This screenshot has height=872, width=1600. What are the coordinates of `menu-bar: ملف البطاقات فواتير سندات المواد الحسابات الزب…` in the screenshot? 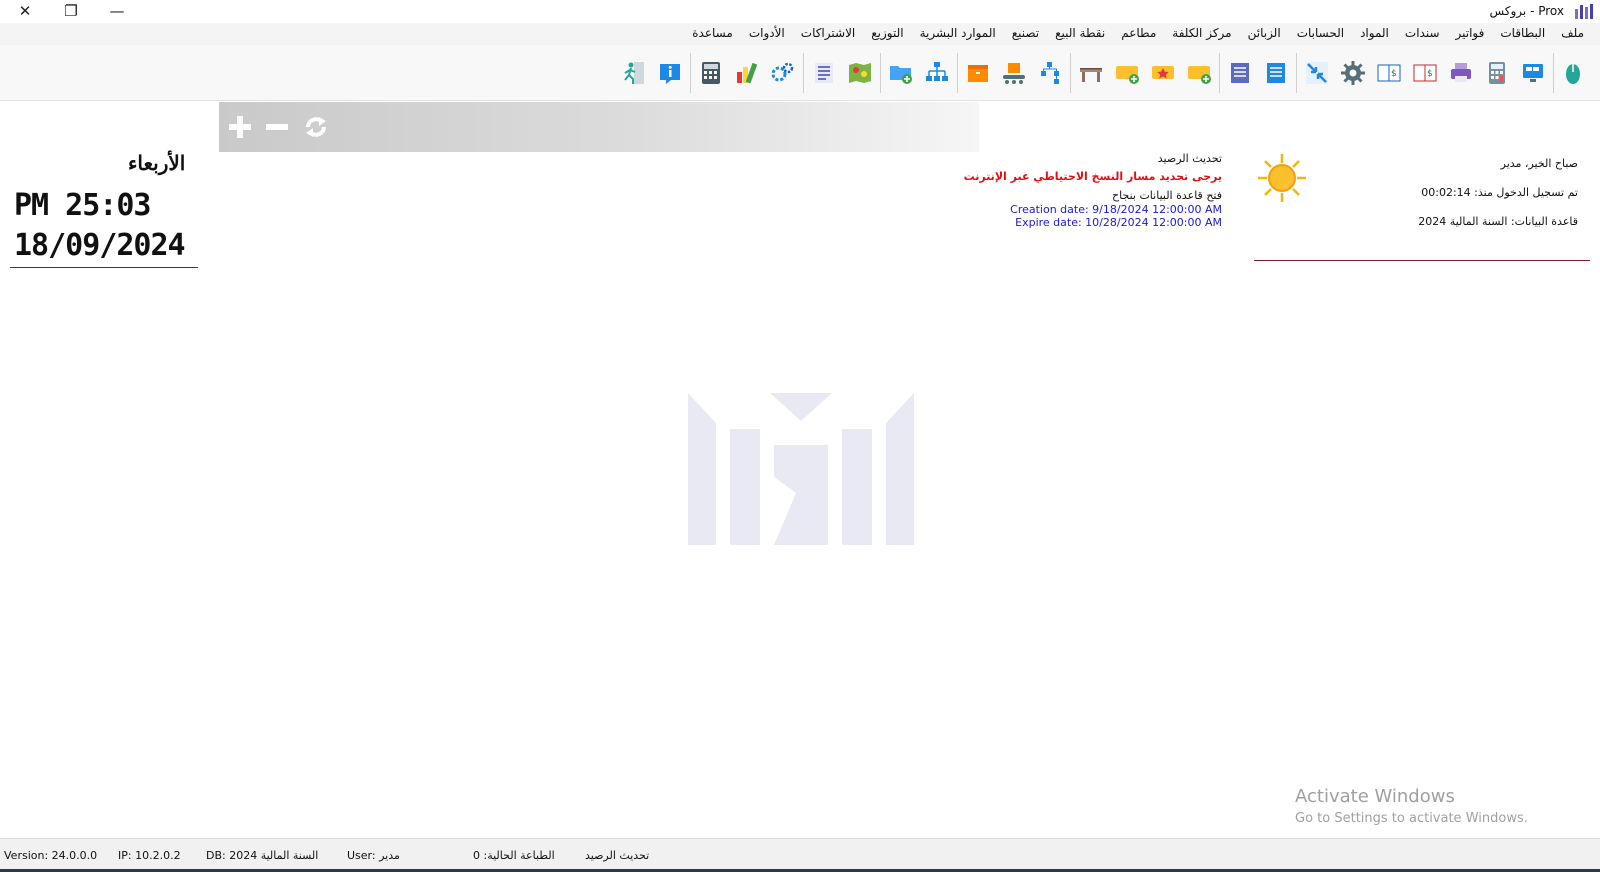 It's located at (800, 34).